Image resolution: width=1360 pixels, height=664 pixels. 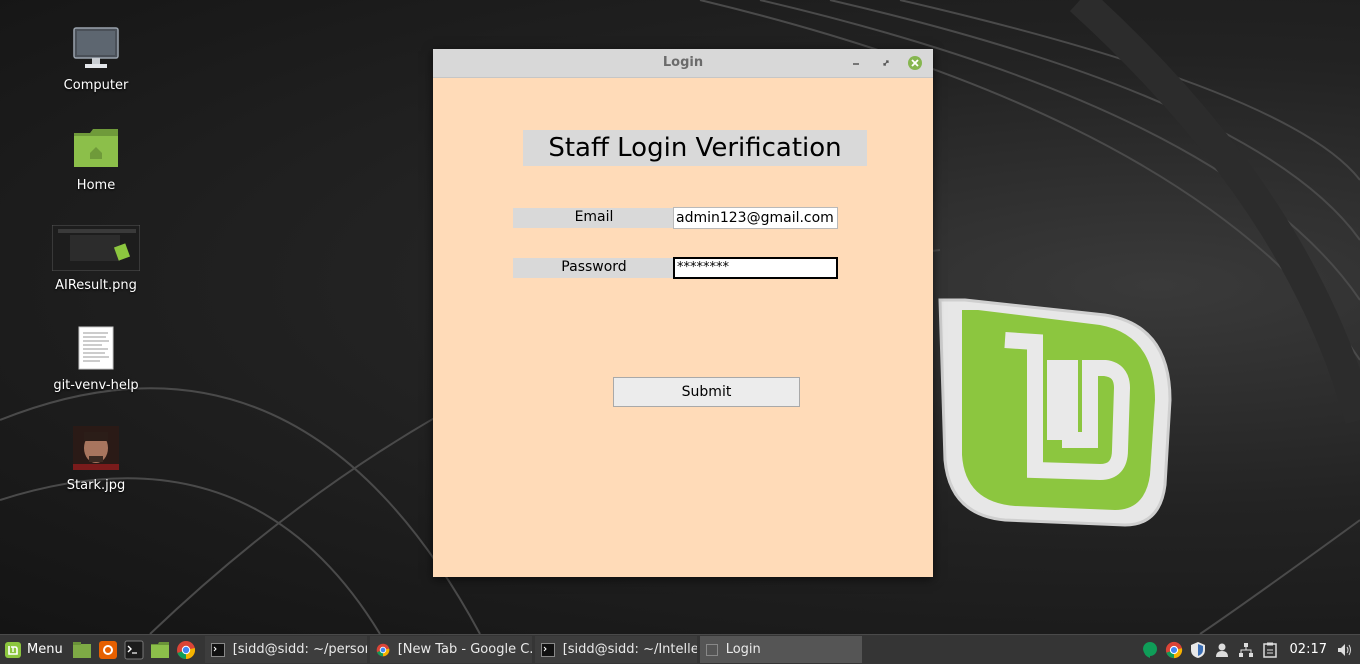 I want to click on maximize-button, so click(x=886, y=63).